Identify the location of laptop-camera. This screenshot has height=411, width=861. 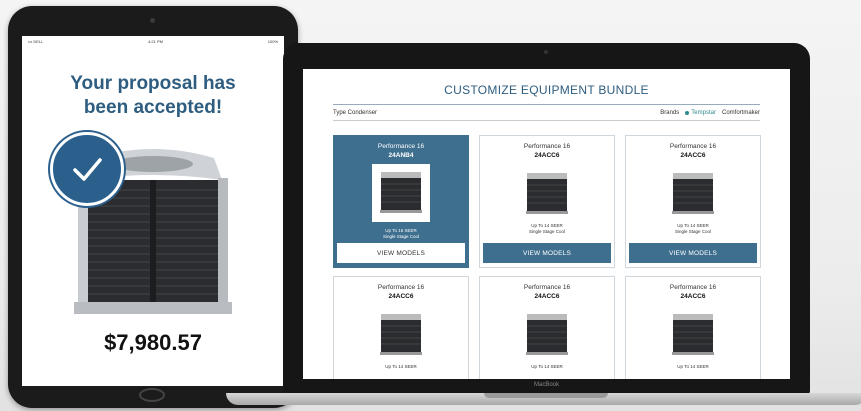
(546, 52).